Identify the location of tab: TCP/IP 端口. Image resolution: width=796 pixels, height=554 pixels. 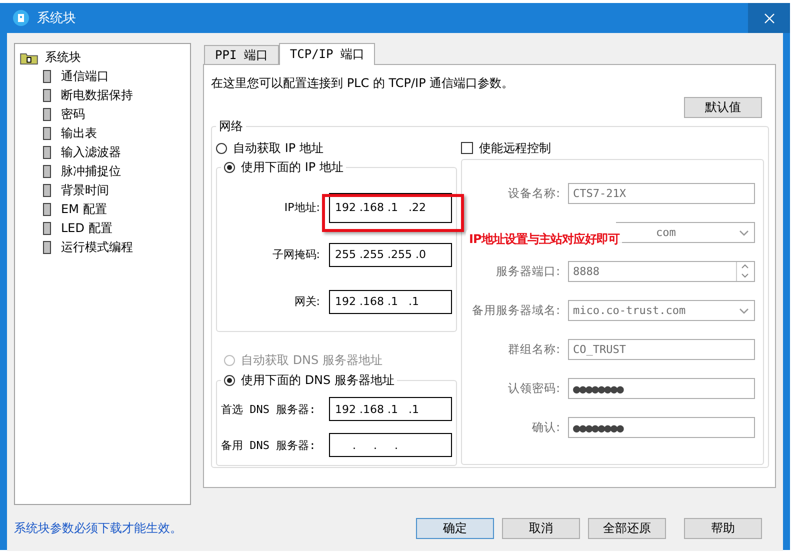
(327, 54).